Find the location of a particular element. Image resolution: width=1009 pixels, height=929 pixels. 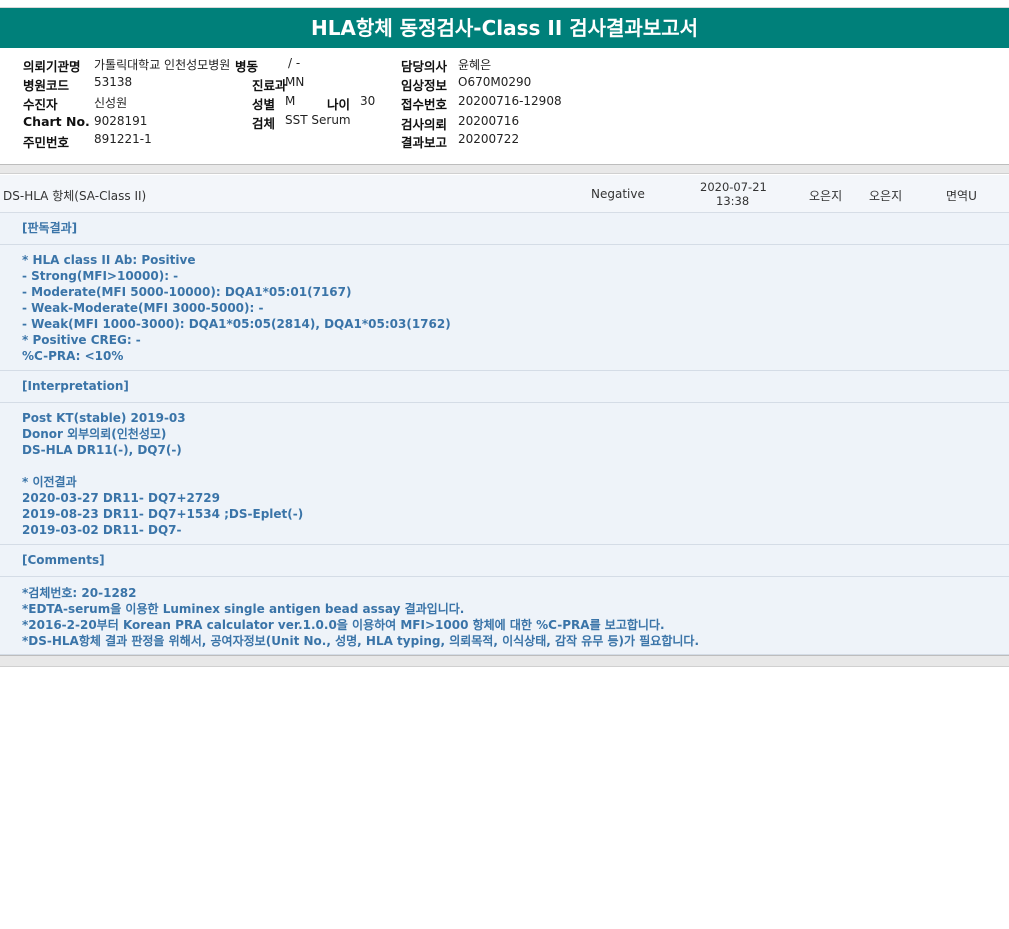

clinical-info-value: O670M0290 is located at coordinates (495, 82).